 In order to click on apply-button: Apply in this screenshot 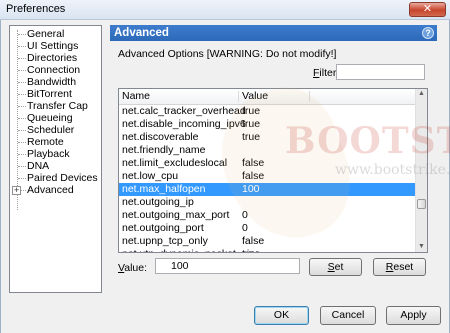, I will do `click(413, 315)`.